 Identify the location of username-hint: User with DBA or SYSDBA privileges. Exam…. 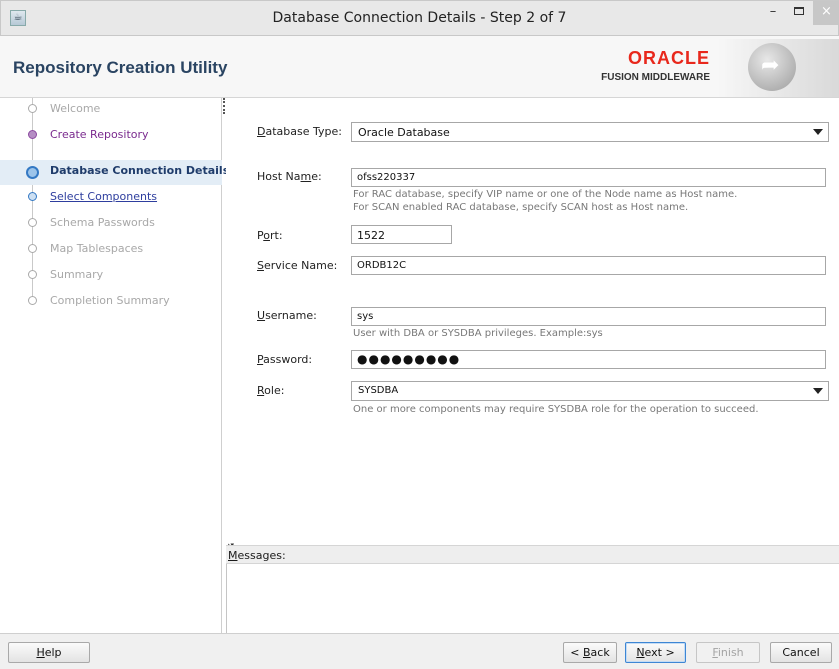
(478, 333).